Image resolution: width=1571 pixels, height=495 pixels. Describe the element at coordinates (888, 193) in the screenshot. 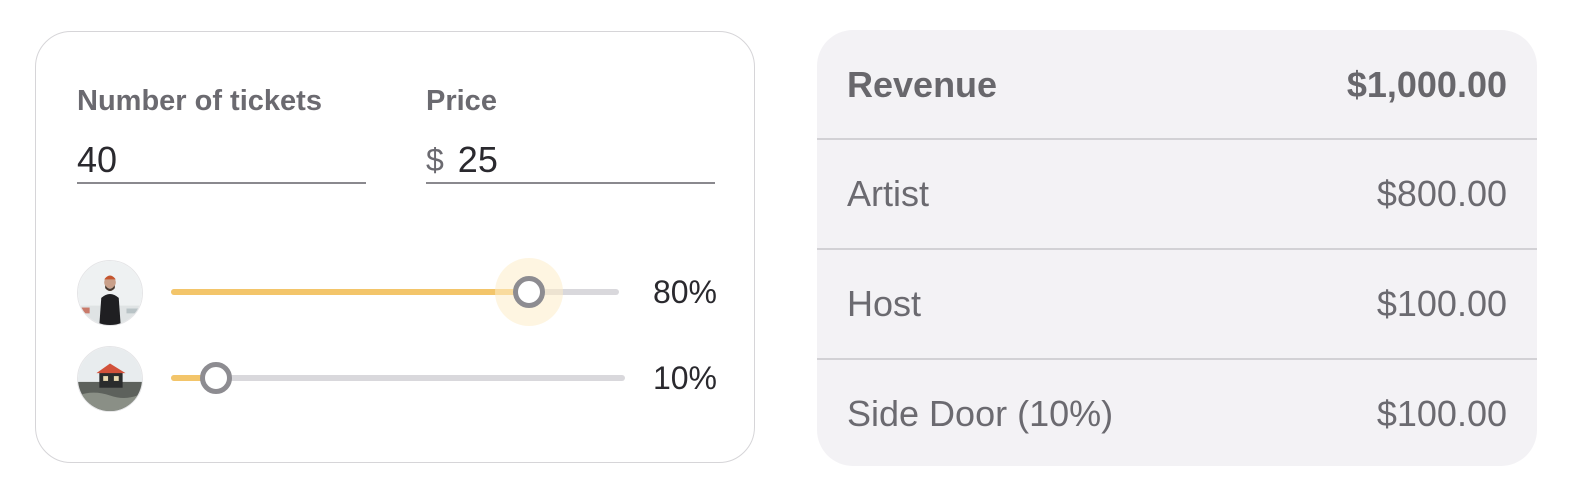

I see `artist-label: Artist` at that location.